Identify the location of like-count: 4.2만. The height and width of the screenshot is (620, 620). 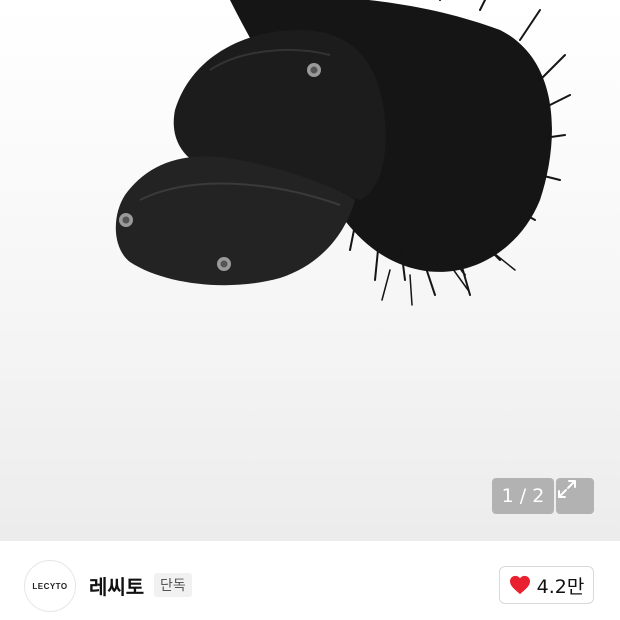
(560, 586).